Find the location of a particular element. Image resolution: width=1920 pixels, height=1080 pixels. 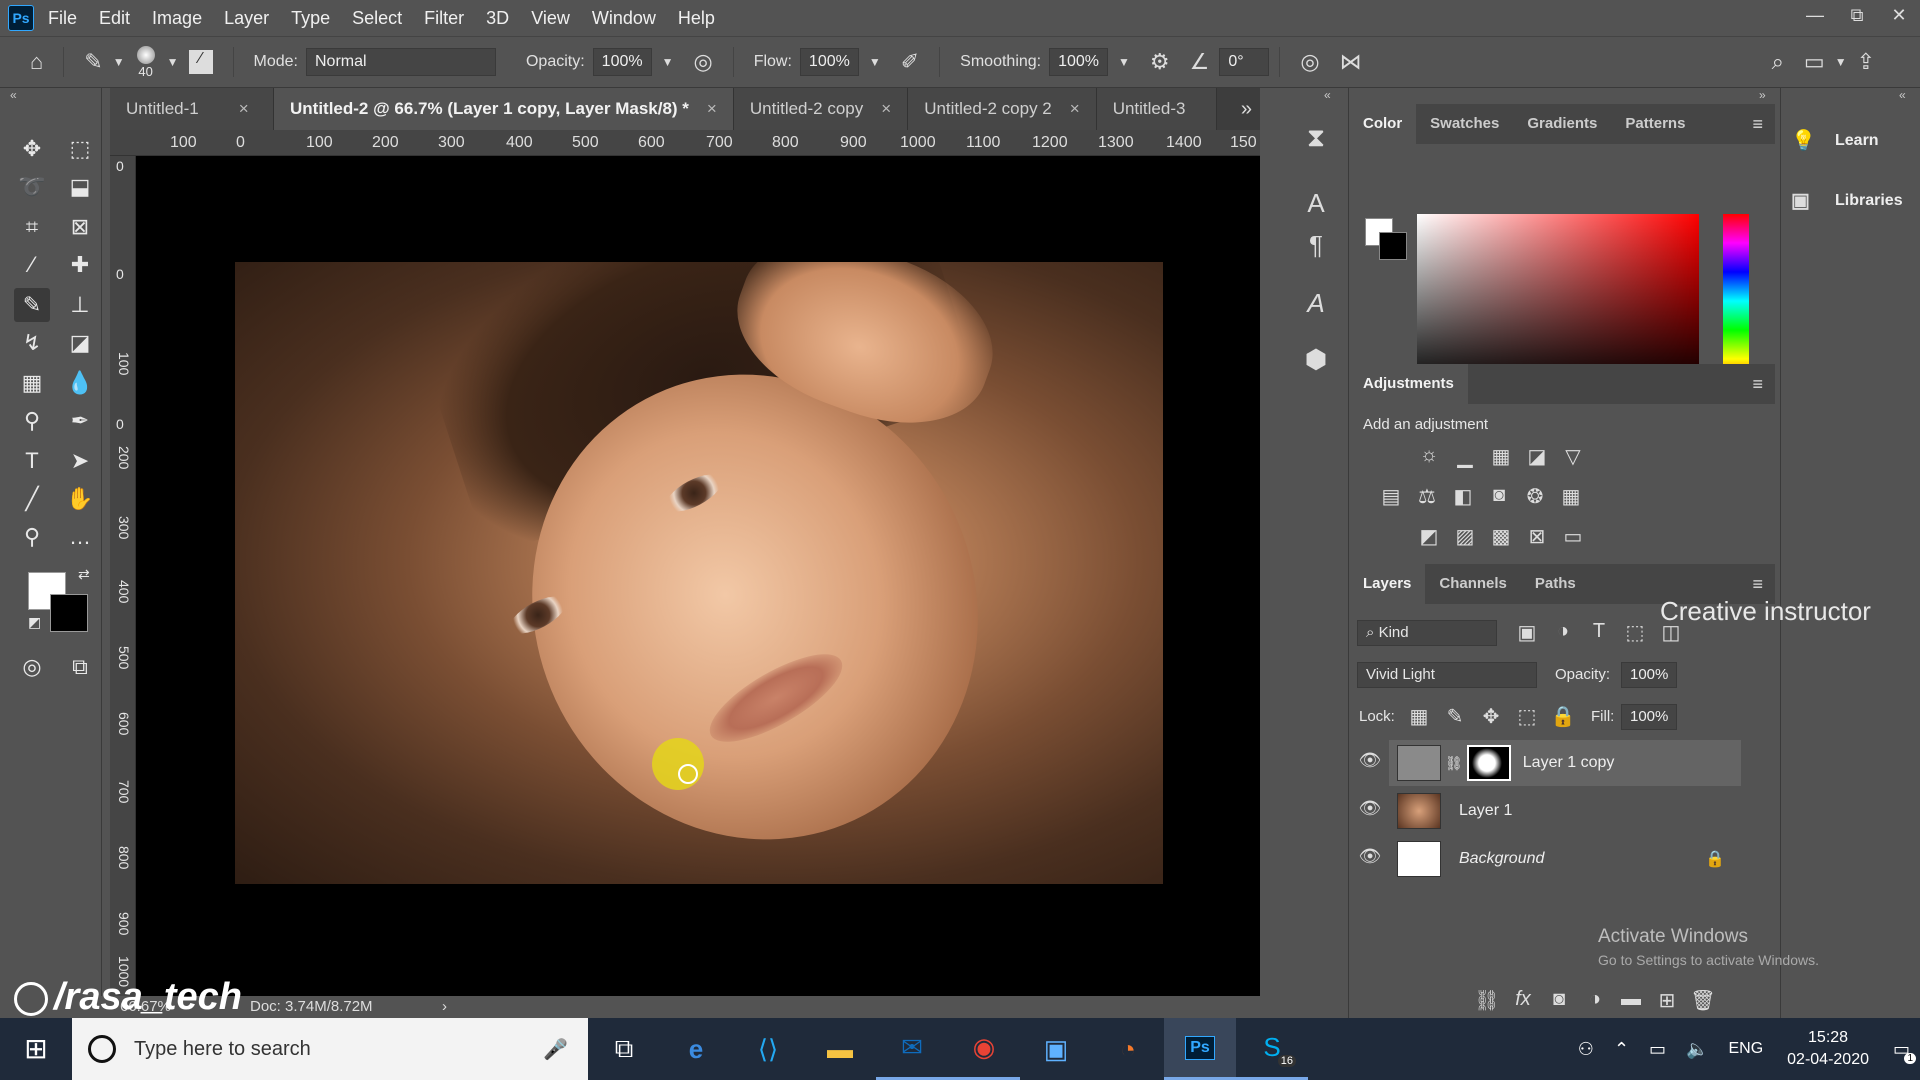

tab-paths: Paths is located at coordinates (1555, 584).